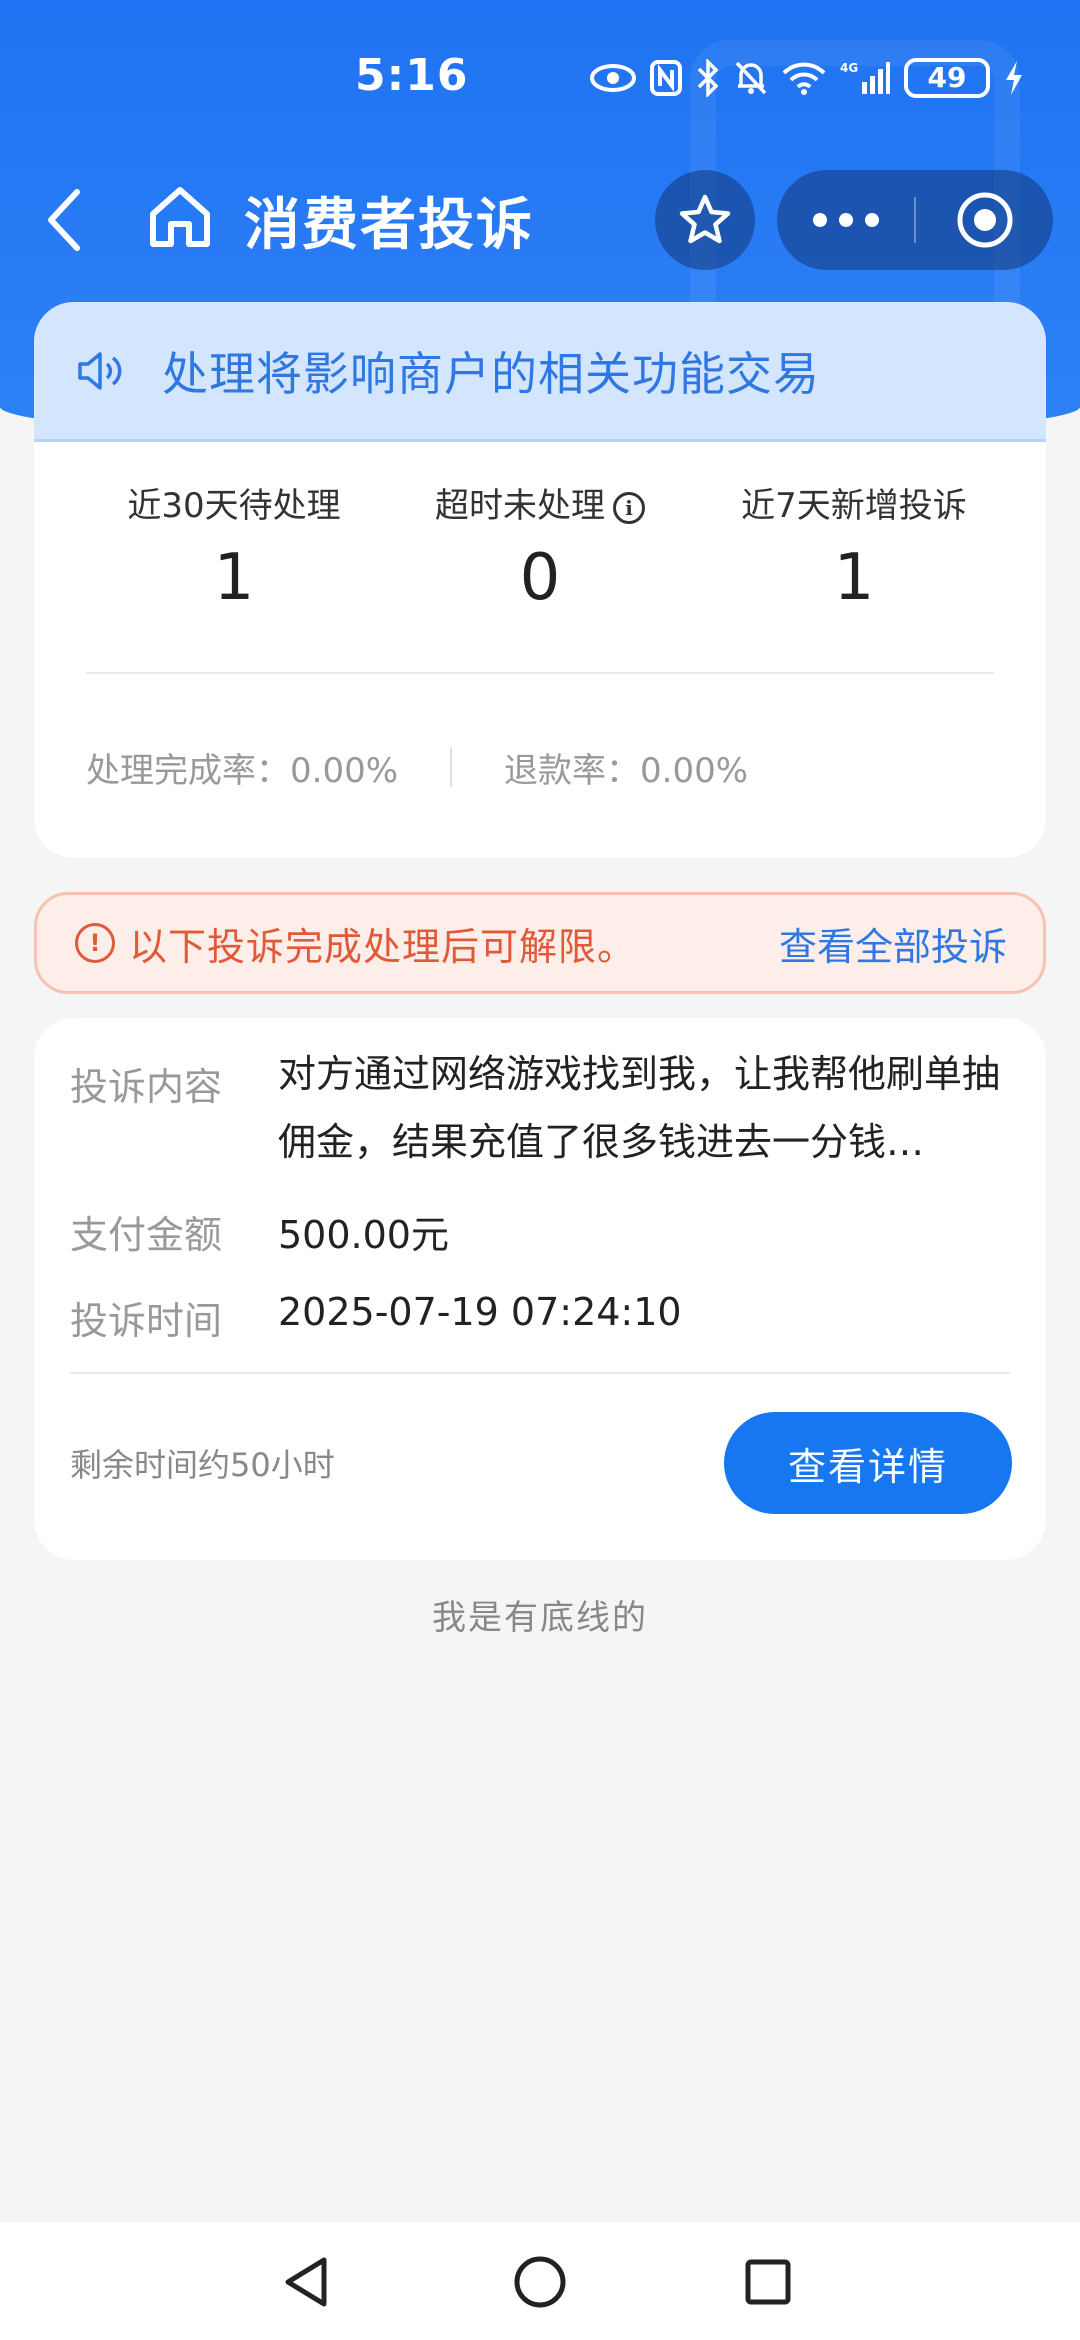  What do you see at coordinates (146, 1087) in the screenshot?
I see `content-label: 投诉内容` at bounding box center [146, 1087].